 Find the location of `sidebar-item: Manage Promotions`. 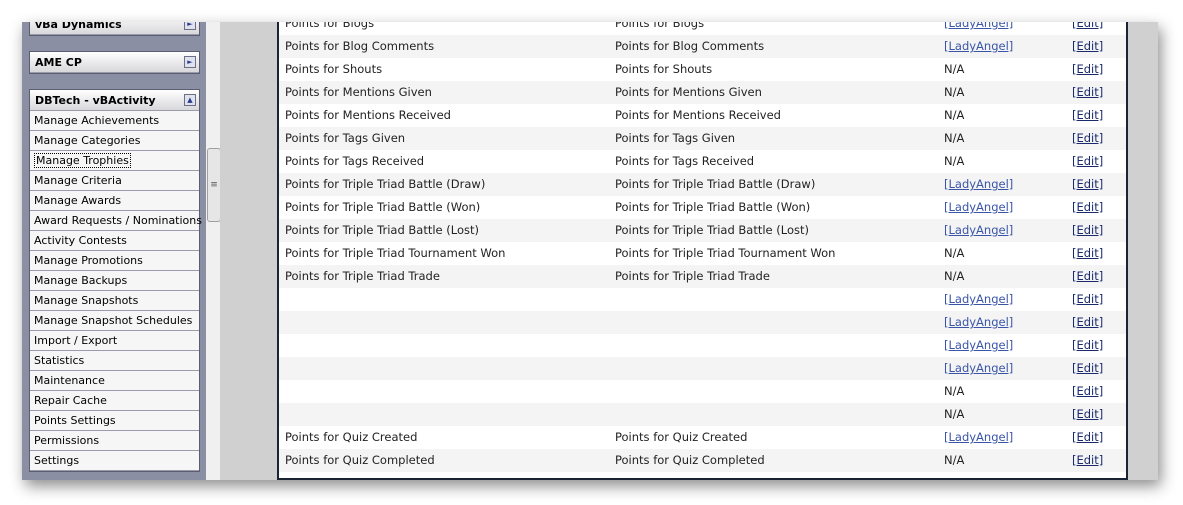

sidebar-item: Manage Promotions is located at coordinates (114, 261).